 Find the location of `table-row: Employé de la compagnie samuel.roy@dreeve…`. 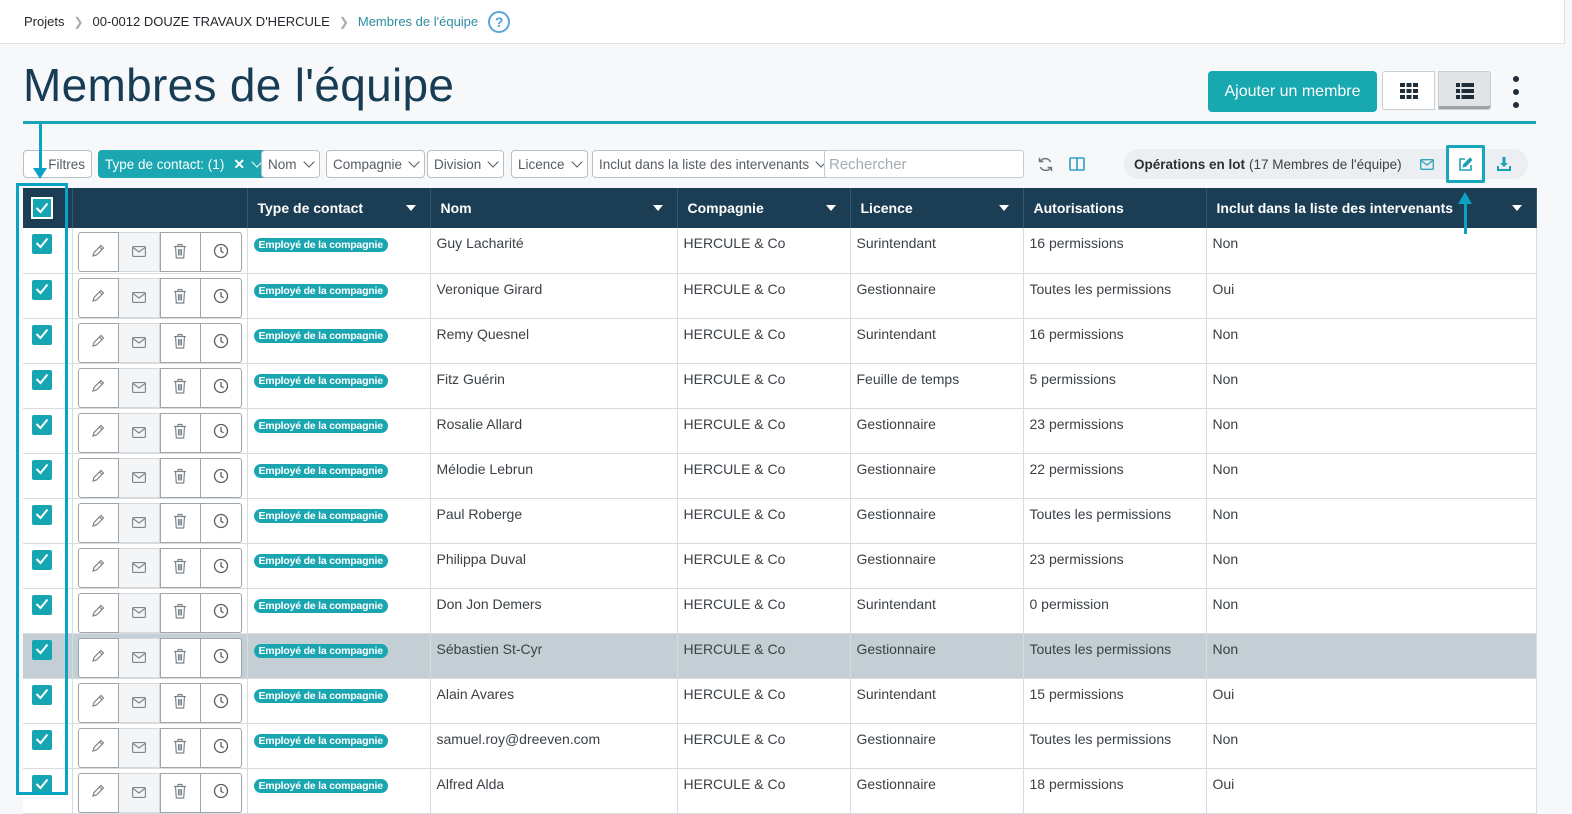

table-row: Employé de la compagnie samuel.roy@dreeve… is located at coordinates (780, 746).